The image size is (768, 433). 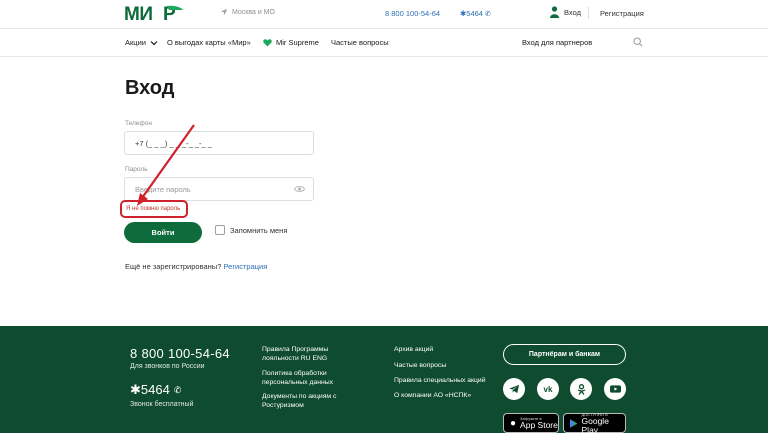 I want to click on chevron-down-icon, so click(x=154, y=42).